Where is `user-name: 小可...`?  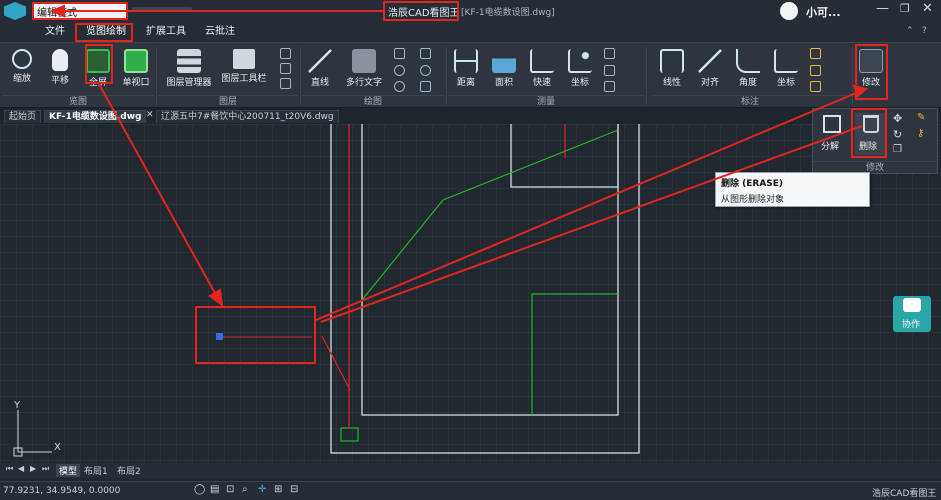 user-name: 小可... is located at coordinates (823, 12).